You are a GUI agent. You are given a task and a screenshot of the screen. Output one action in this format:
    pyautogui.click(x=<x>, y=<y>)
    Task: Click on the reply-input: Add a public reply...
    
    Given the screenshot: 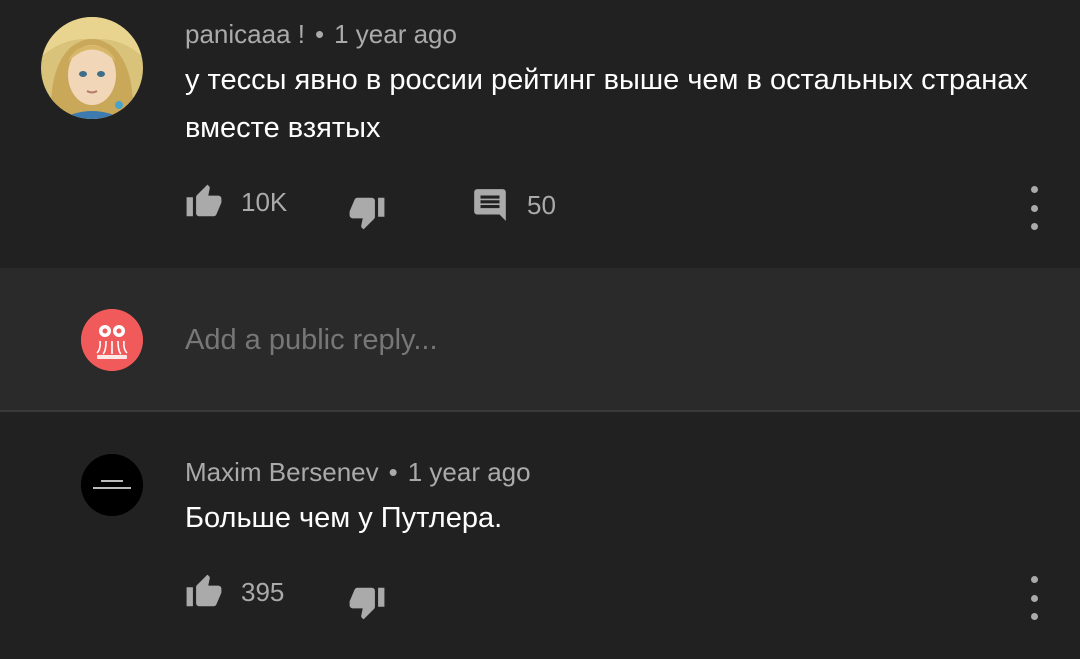 What is the action you would take?
    pyautogui.click(x=311, y=340)
    